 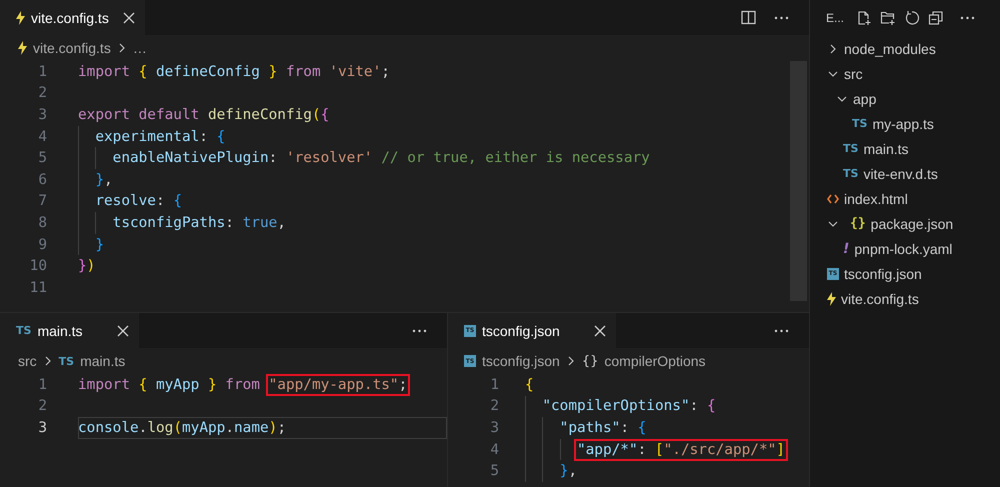 What do you see at coordinates (936, 18) in the screenshot?
I see `collapse-all-icon` at bounding box center [936, 18].